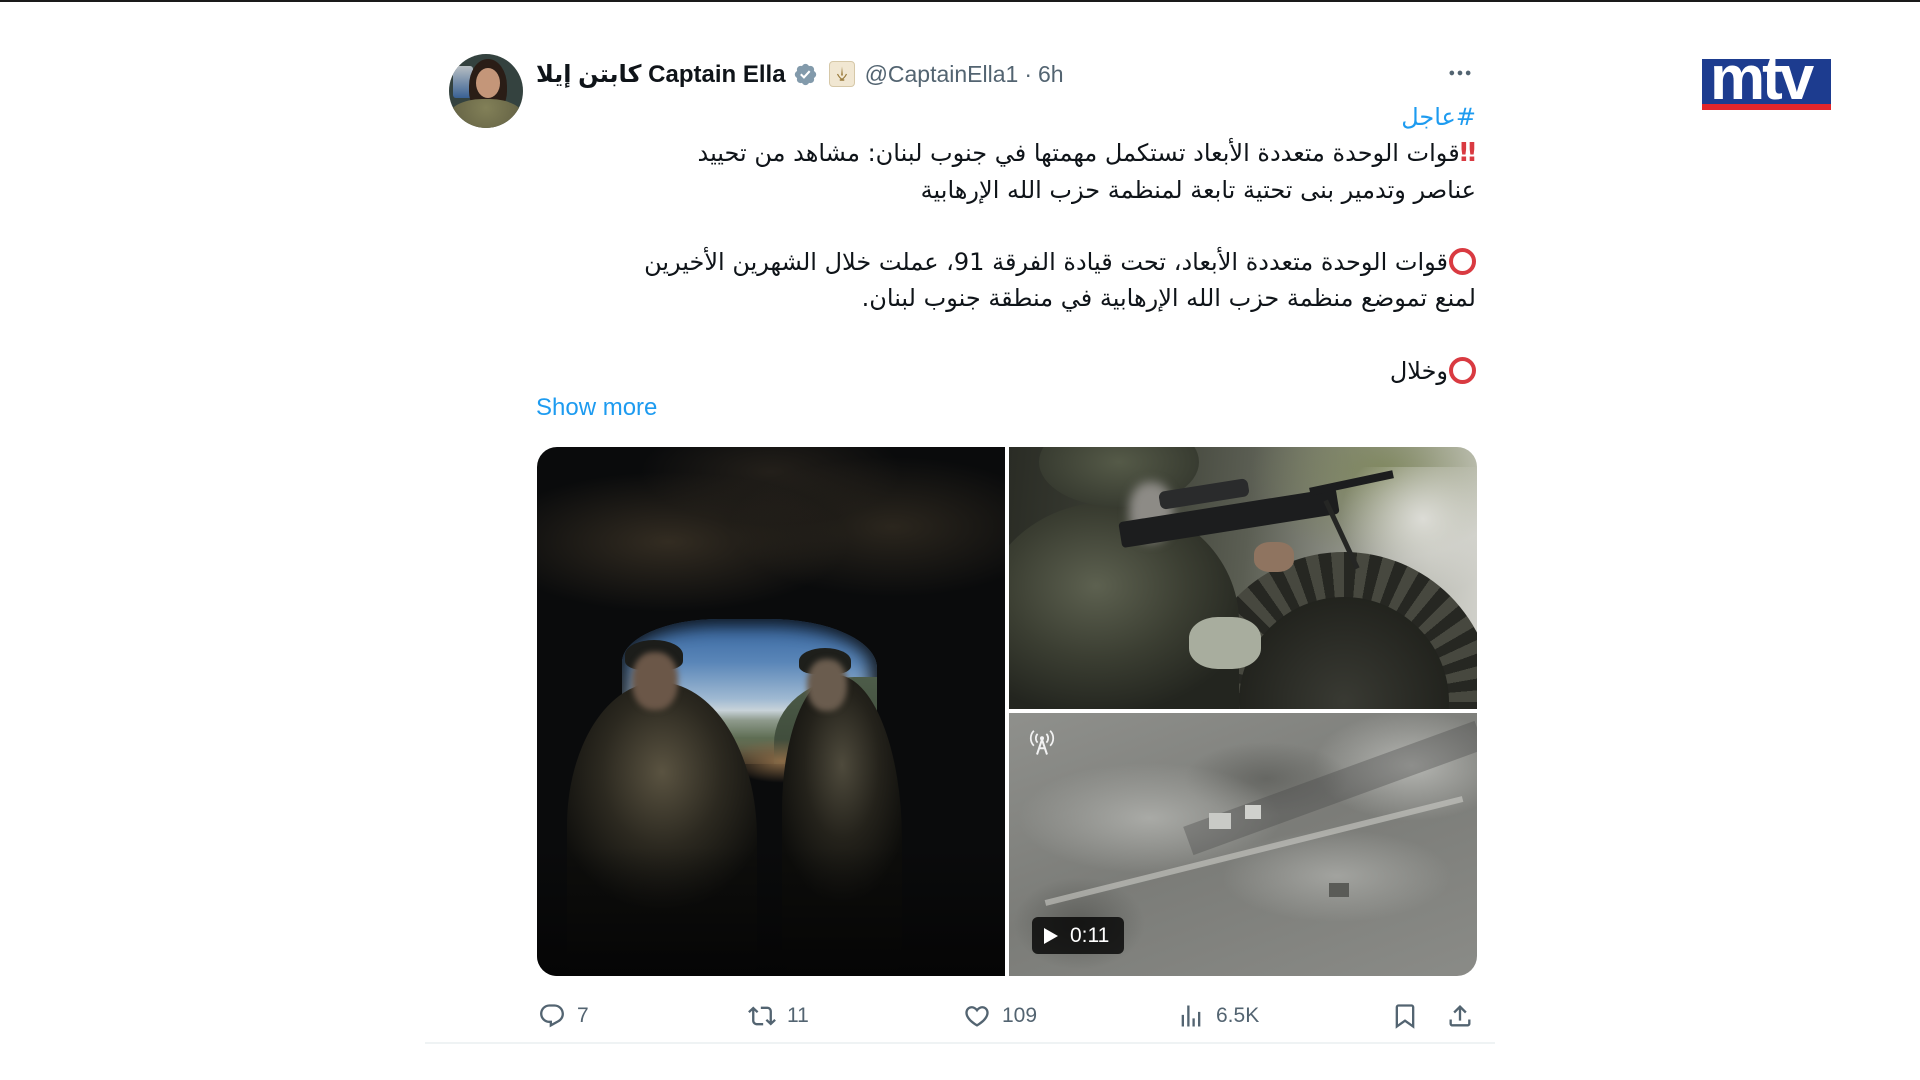 Image resolution: width=1920 pixels, height=1080 pixels. What do you see at coordinates (1225, 643) in the screenshot?
I see `figure-glove` at bounding box center [1225, 643].